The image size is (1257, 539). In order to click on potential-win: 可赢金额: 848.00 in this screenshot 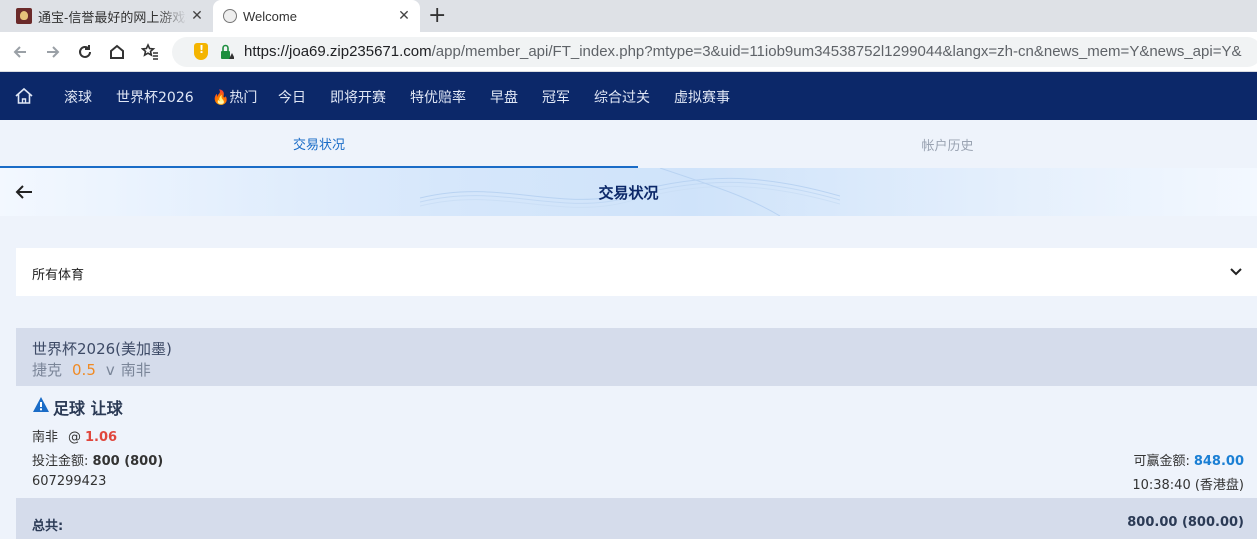, I will do `click(1188, 459)`.